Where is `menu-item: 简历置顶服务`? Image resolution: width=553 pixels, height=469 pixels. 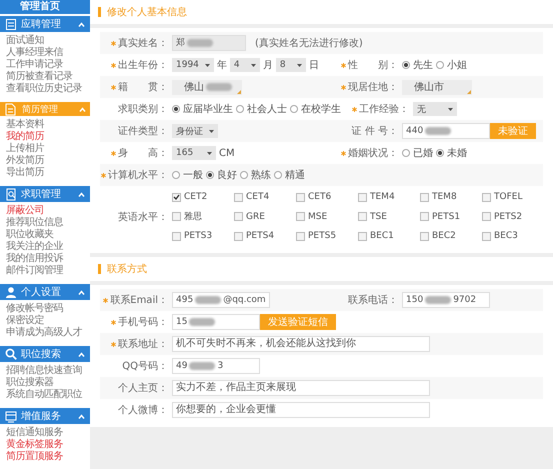 menu-item: 简历置顶服务 is located at coordinates (48, 457).